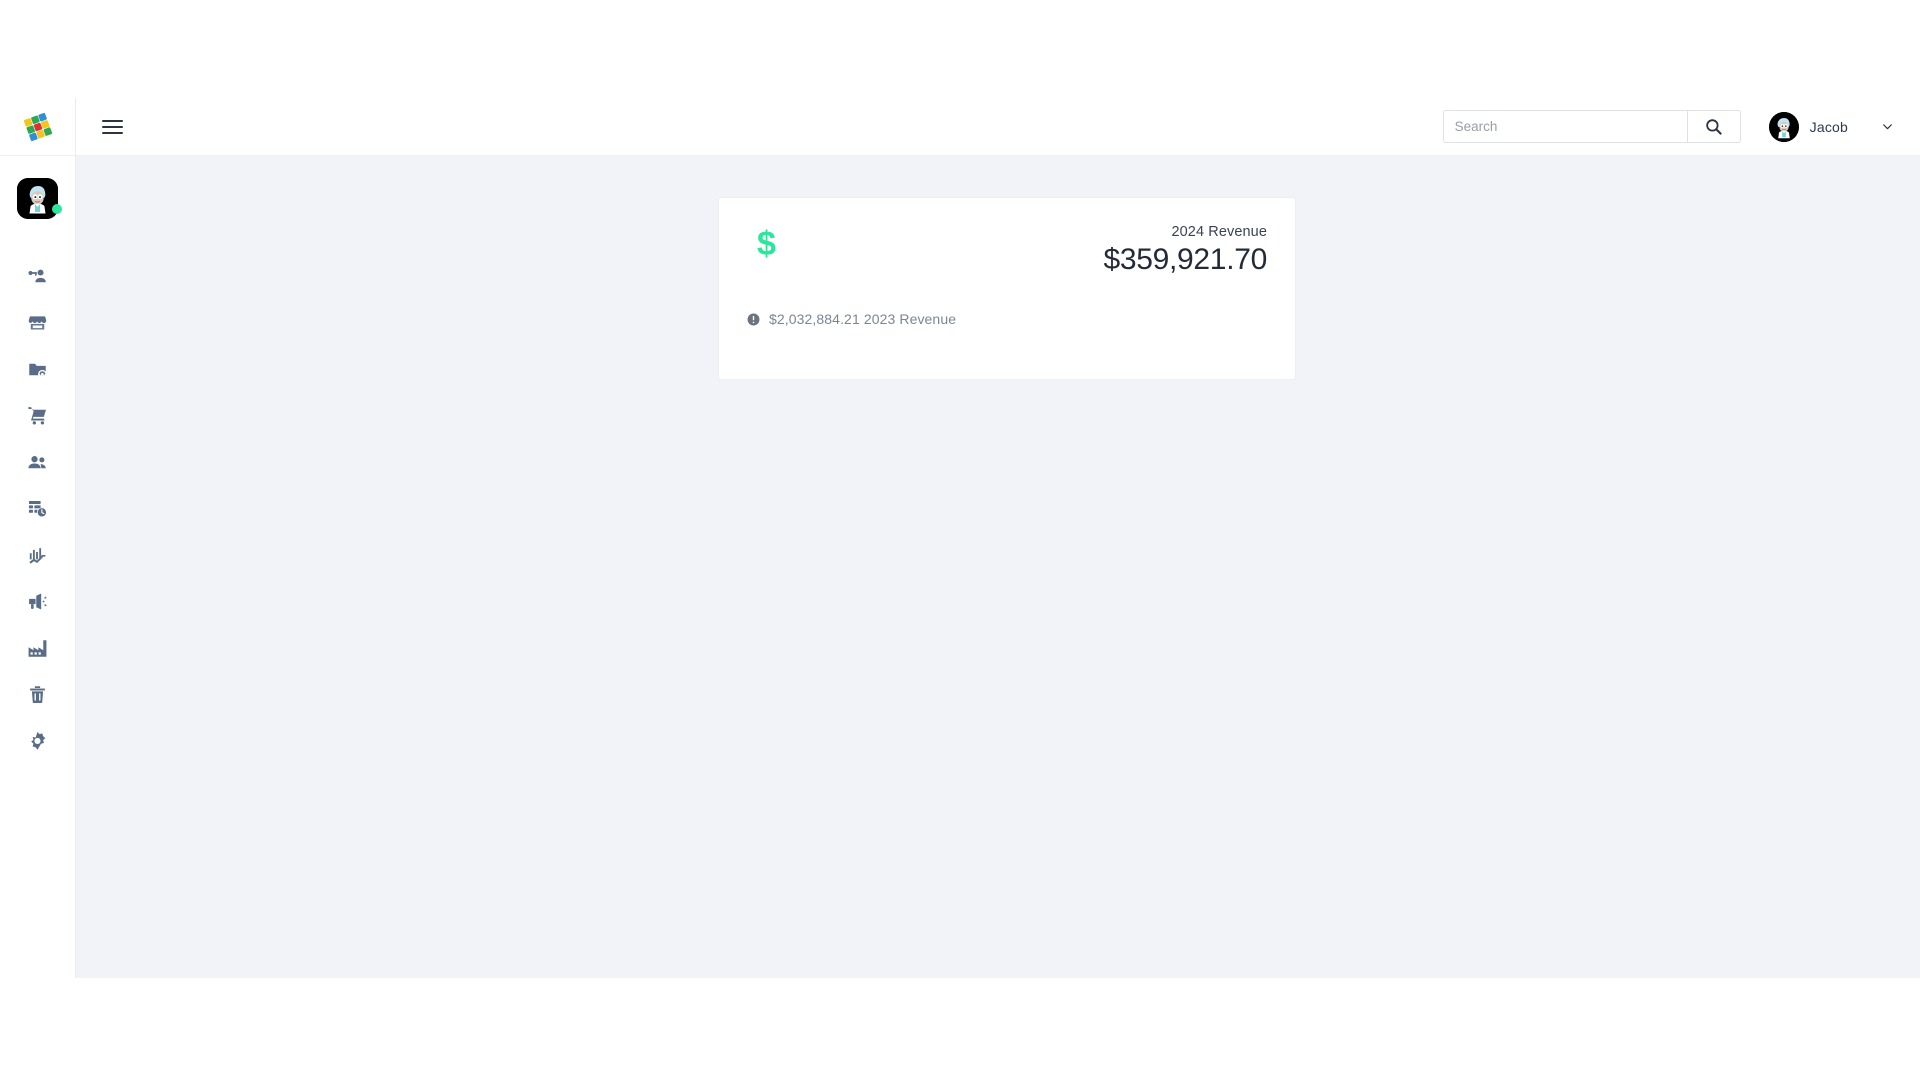 This screenshot has height=1080, width=1920. Describe the element at coordinates (1219, 232) in the screenshot. I see `revenue-card-label: 2024 Revenue` at that location.